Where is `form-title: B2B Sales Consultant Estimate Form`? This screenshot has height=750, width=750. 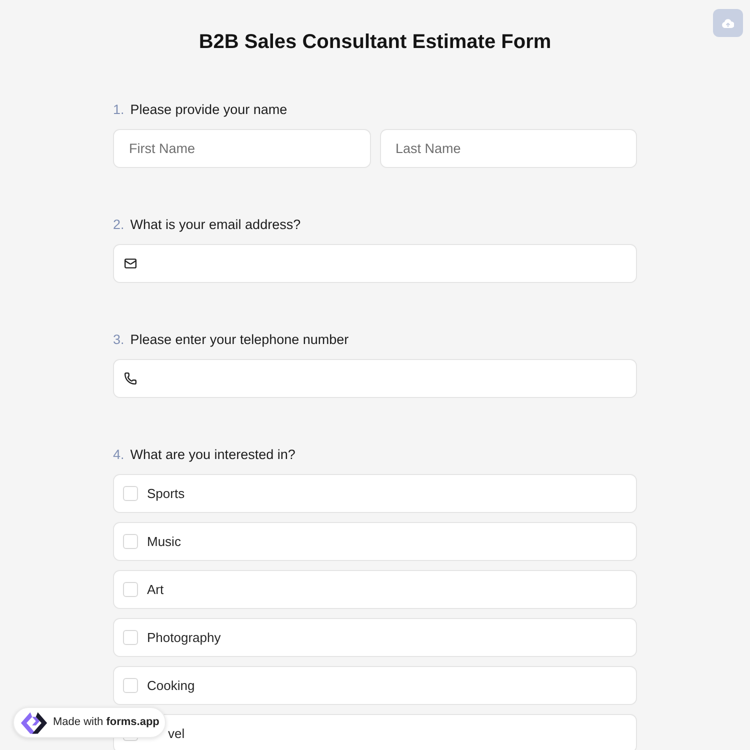
form-title: B2B Sales Consultant Estimate Form is located at coordinates (375, 42).